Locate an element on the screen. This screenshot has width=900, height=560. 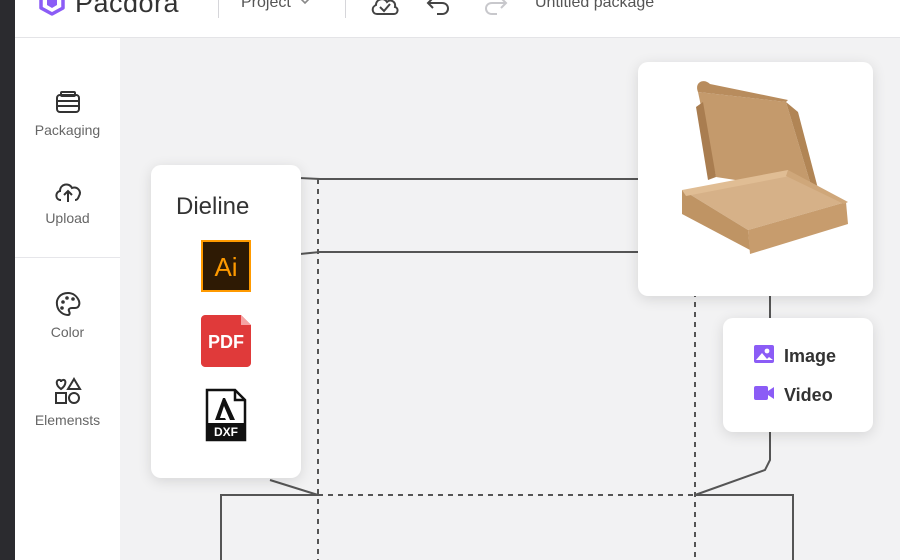
video-button: Video is located at coordinates (793, 395).